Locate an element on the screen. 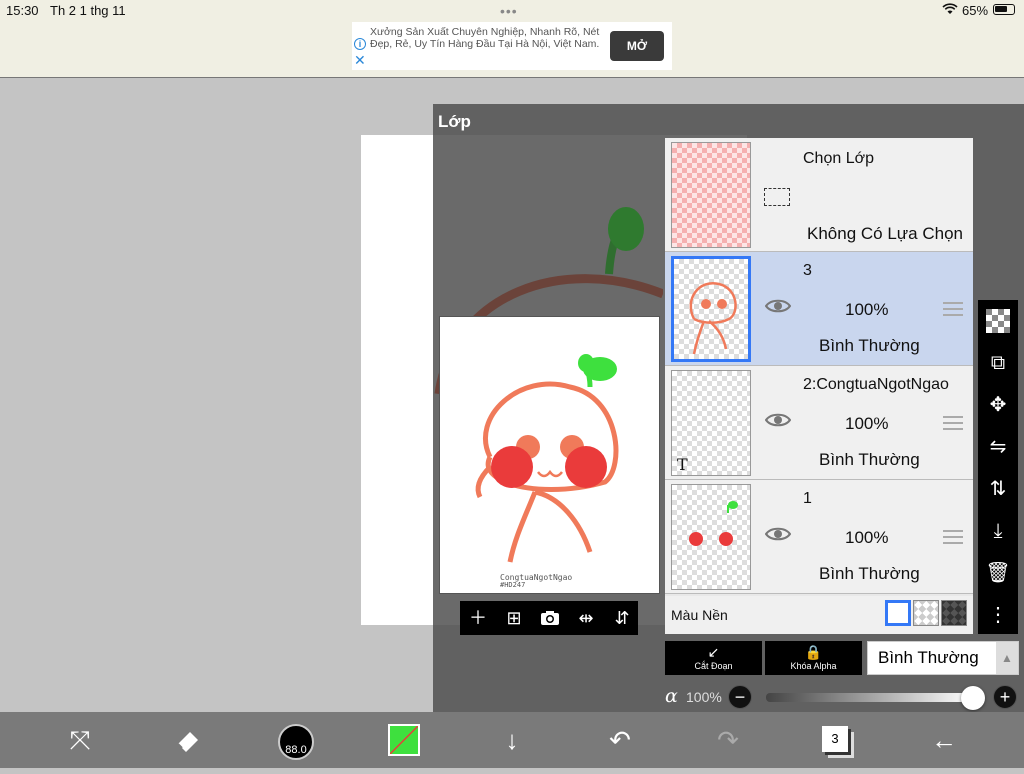 Image resolution: width=1024 pixels, height=774 pixels. checkerboard-icon is located at coordinates (998, 321).